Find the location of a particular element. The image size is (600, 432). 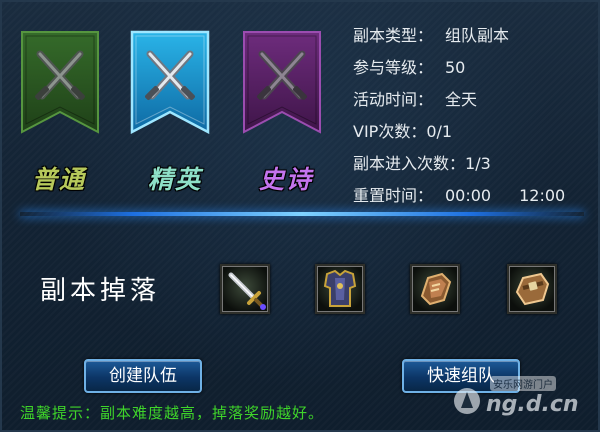

reset-label: 重置时间： is located at coordinates (393, 195).